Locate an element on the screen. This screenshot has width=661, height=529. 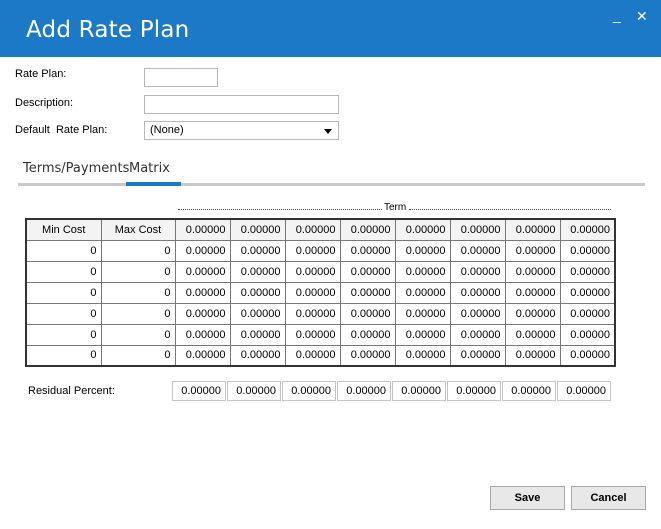
description-input is located at coordinates (241, 104).